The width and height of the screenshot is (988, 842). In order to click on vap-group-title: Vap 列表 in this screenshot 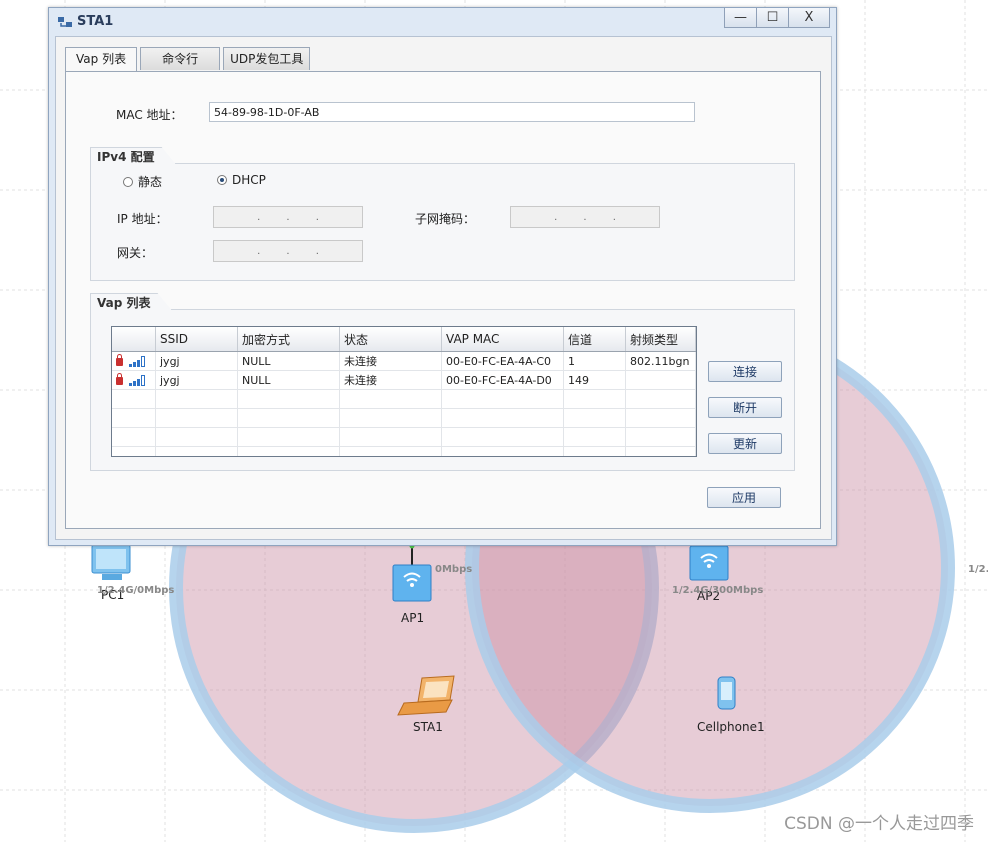, I will do `click(131, 301)`.